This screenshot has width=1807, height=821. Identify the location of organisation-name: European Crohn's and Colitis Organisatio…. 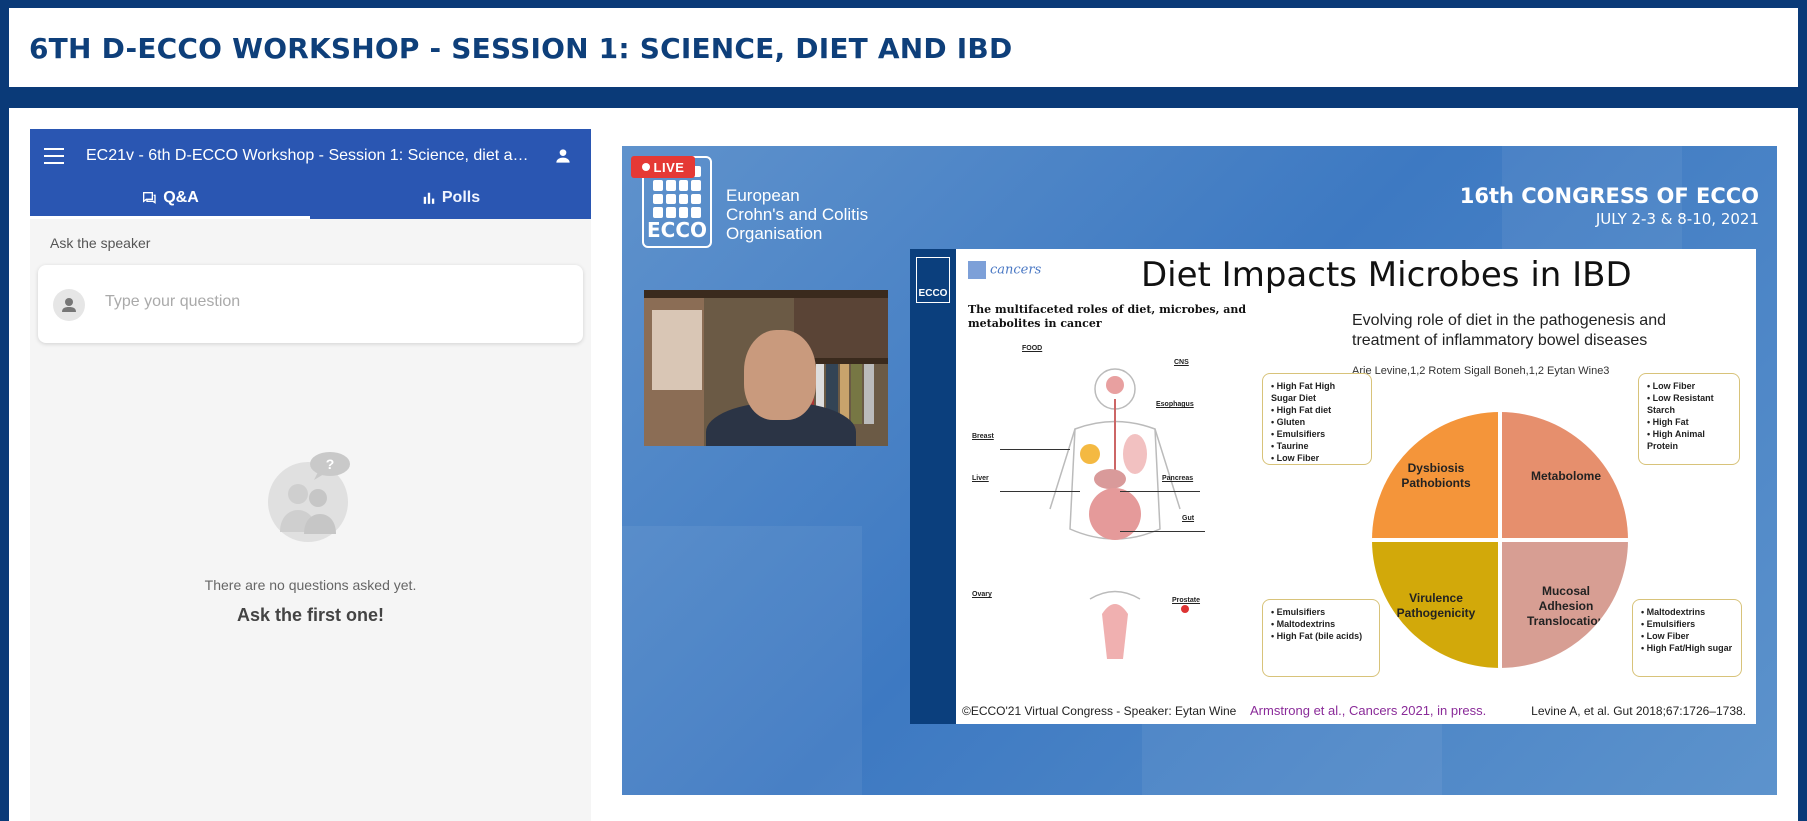
(797, 214).